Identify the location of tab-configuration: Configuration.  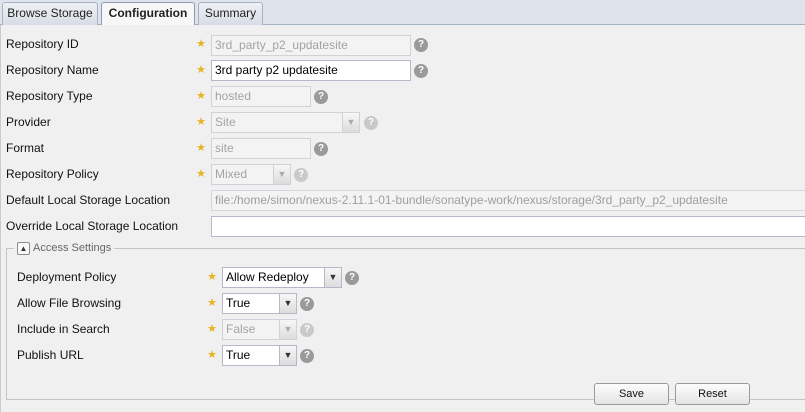
(148, 14).